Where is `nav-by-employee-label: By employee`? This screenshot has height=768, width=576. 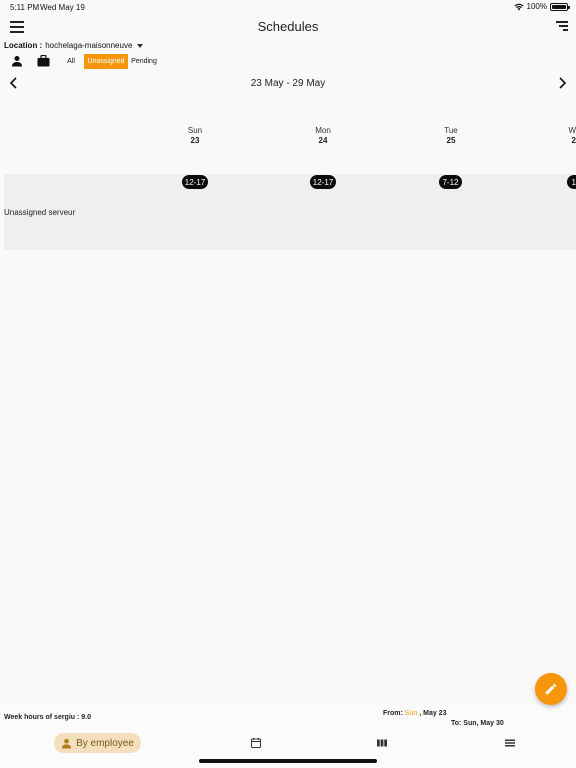
nav-by-employee-label: By employee is located at coordinates (105, 743).